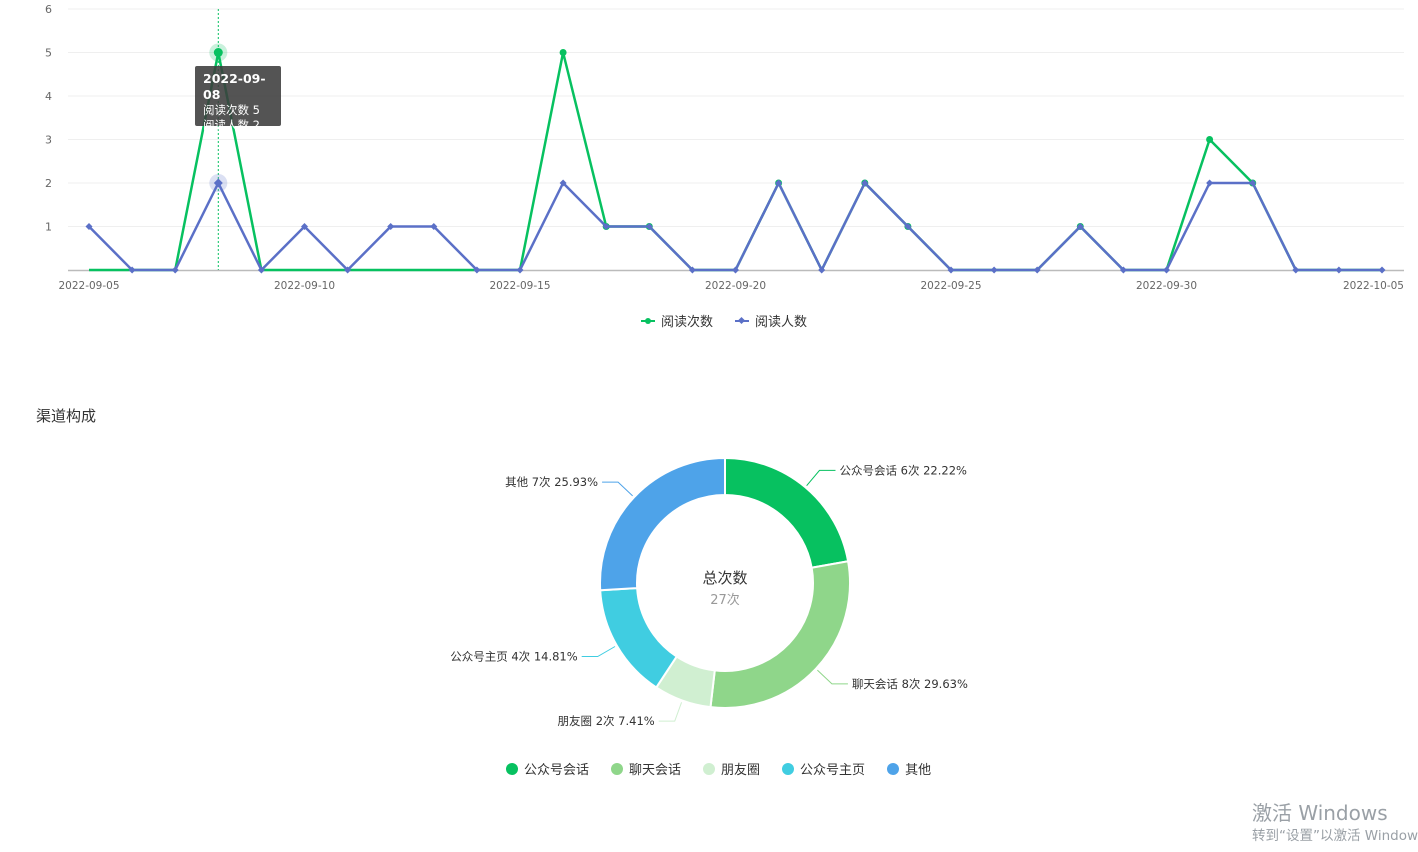 The height and width of the screenshot is (852, 1418). Describe the element at coordinates (88, 286) in the screenshot. I see `x-tick-label: 2022-09-05` at that location.